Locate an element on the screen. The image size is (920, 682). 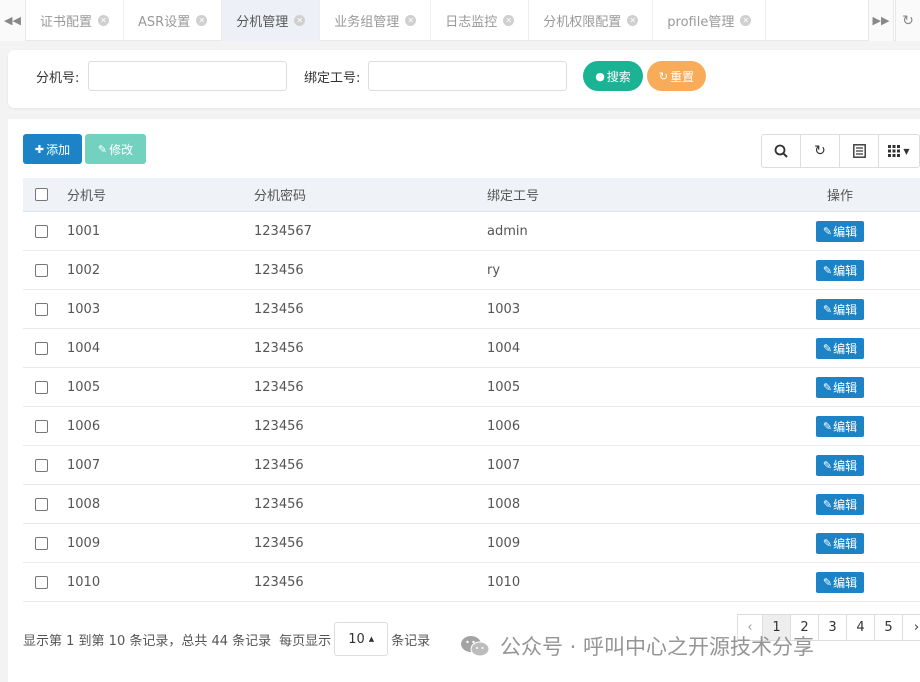
agent-id-input is located at coordinates (467, 76).